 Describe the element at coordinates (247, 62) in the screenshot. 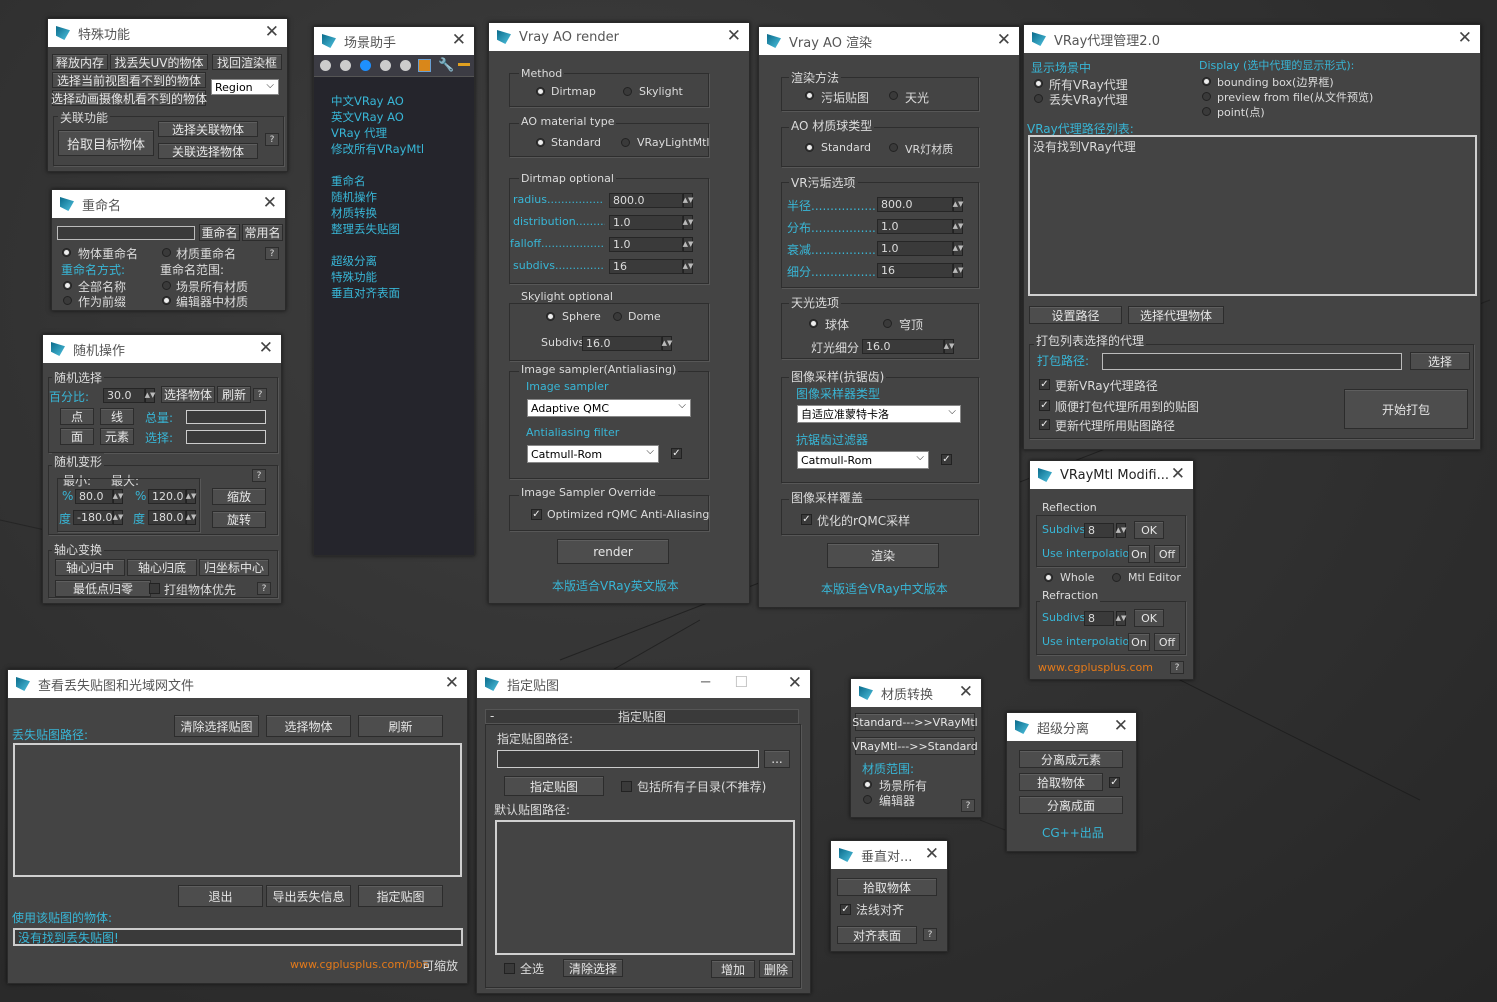

I see `restore-render-frame-button: 找回渲染框` at that location.